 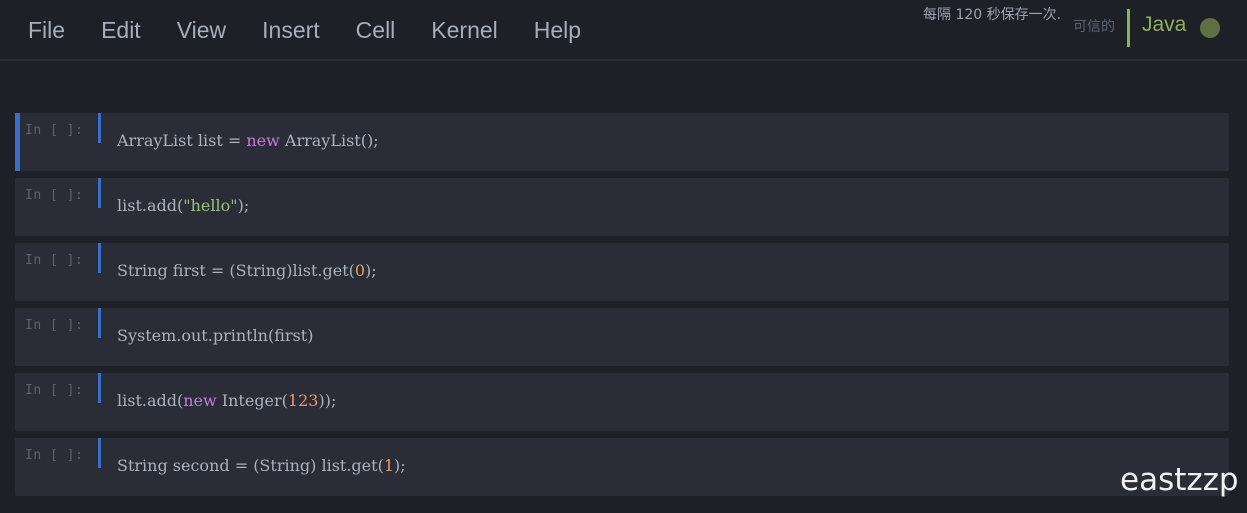 What do you see at coordinates (46, 30) in the screenshot?
I see `menu-file: File` at bounding box center [46, 30].